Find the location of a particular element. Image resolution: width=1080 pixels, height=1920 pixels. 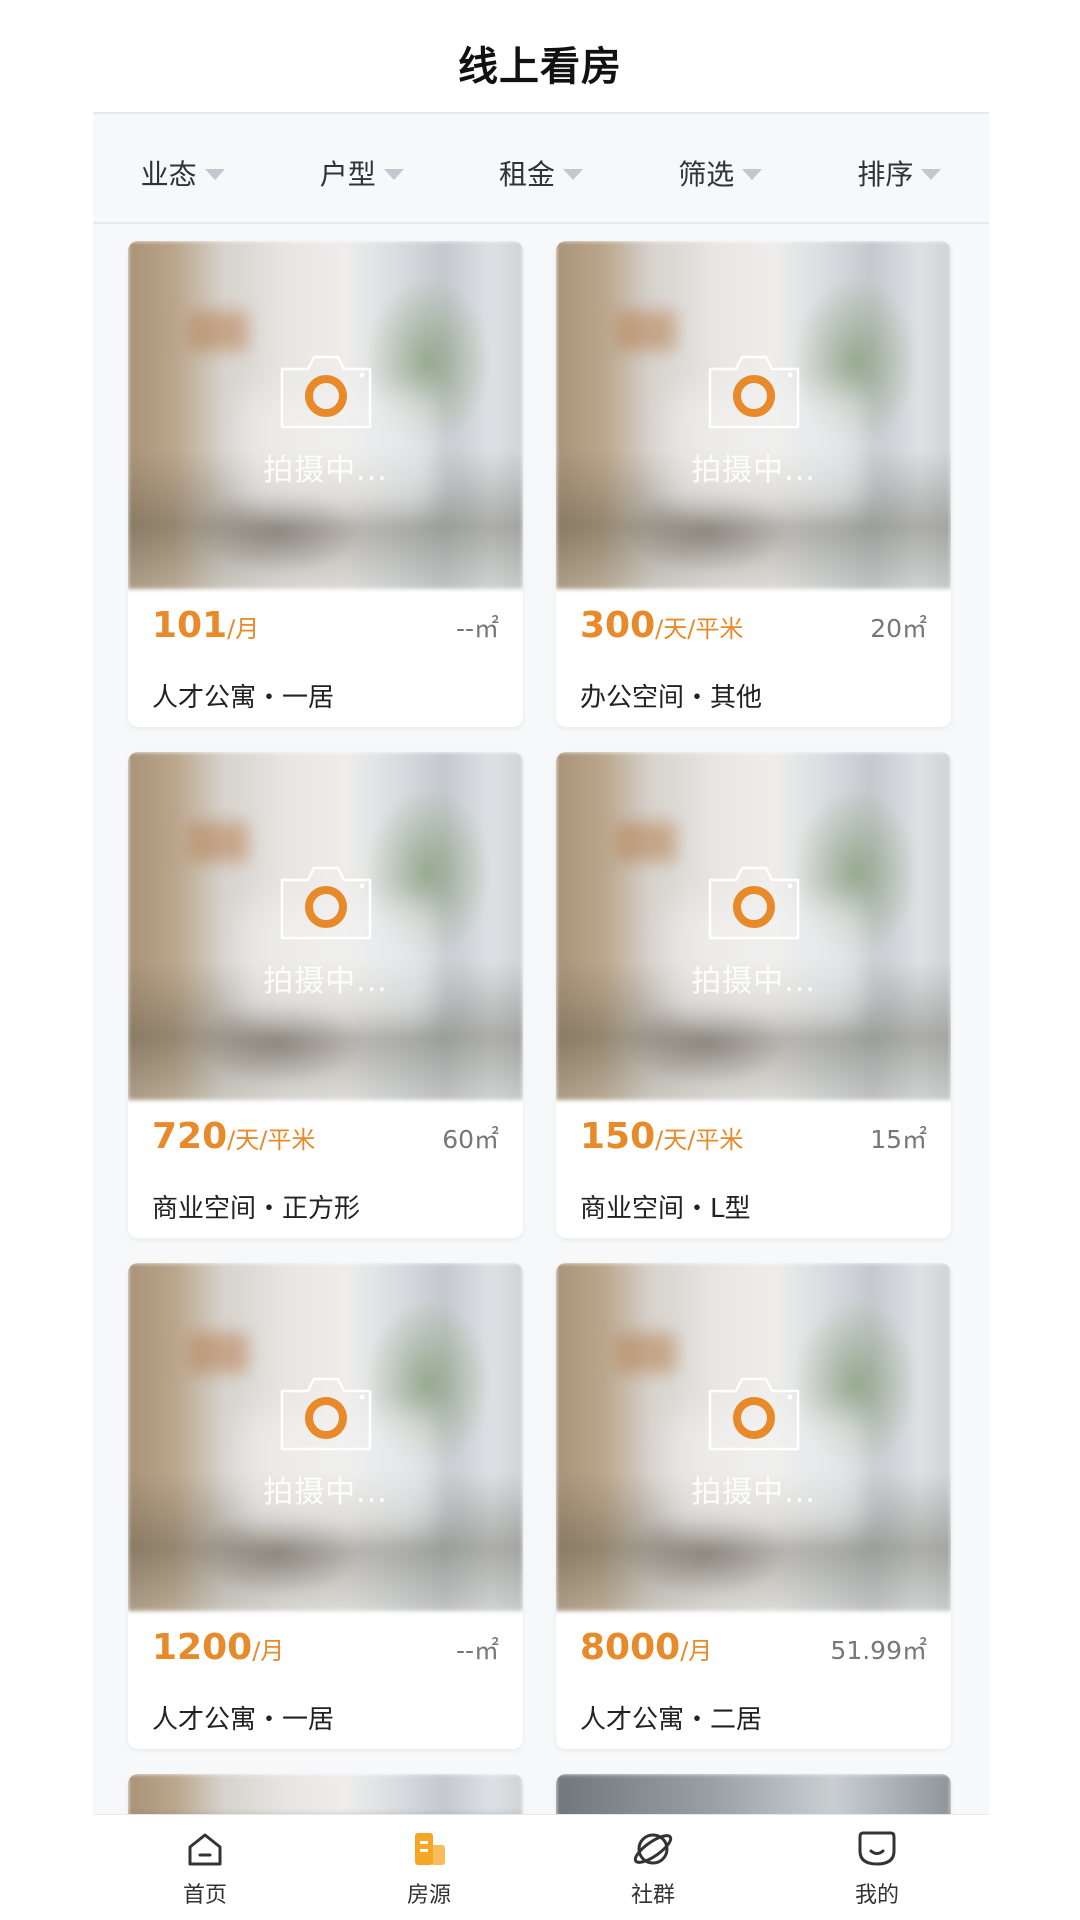

filter-label: 筛选 is located at coordinates (706, 174).